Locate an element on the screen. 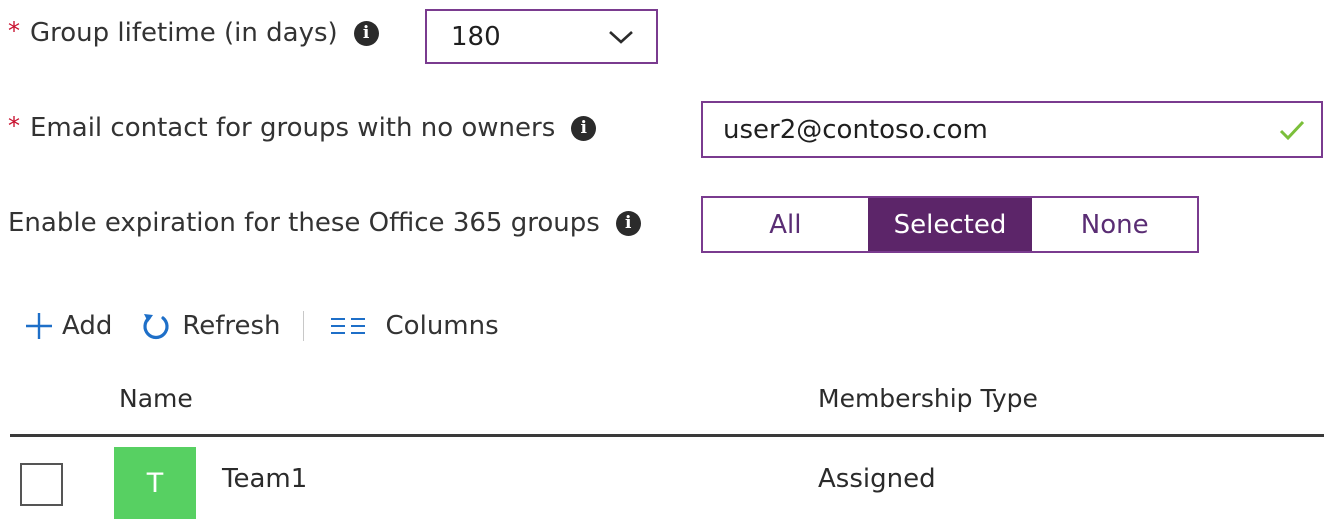 The image size is (1328, 524). group-membership-type: Assigned is located at coordinates (877, 479).